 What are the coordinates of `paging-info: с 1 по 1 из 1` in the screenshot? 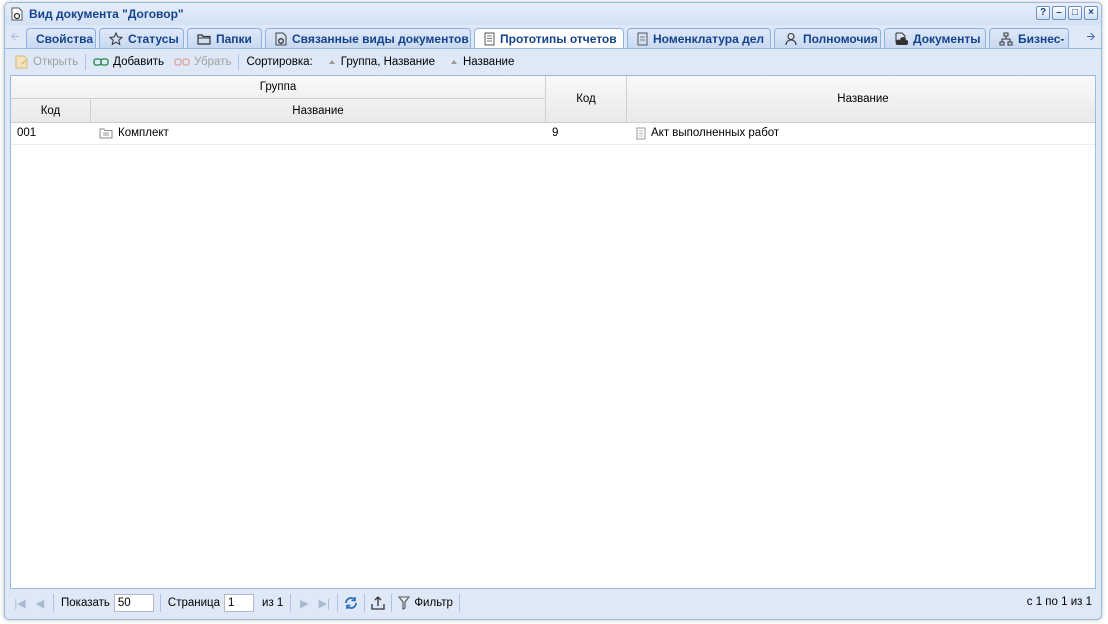 It's located at (1059, 602).